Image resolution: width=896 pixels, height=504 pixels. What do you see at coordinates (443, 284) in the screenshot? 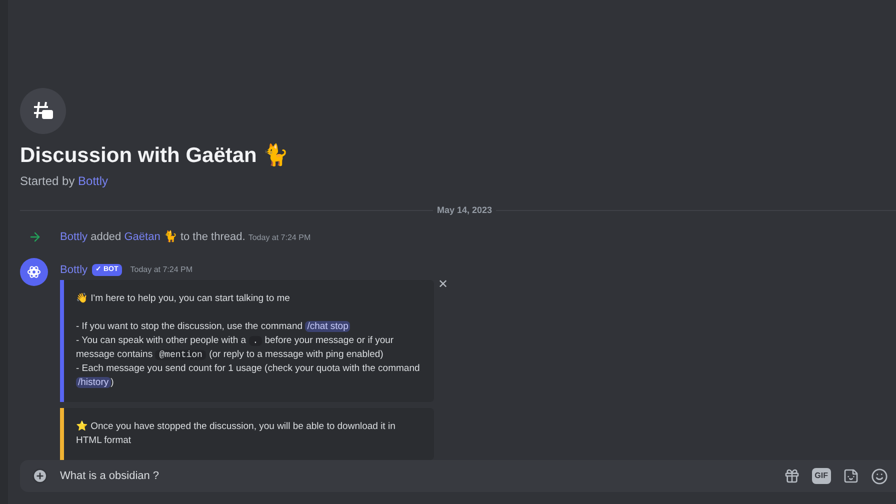
I see `close-button: ✕` at bounding box center [443, 284].